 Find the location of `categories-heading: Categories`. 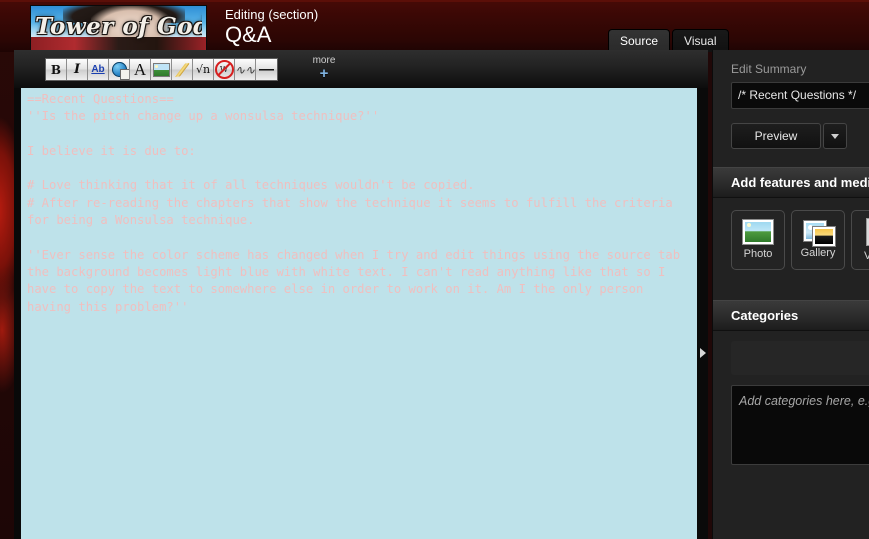

categories-heading: Categories is located at coordinates (791, 315).